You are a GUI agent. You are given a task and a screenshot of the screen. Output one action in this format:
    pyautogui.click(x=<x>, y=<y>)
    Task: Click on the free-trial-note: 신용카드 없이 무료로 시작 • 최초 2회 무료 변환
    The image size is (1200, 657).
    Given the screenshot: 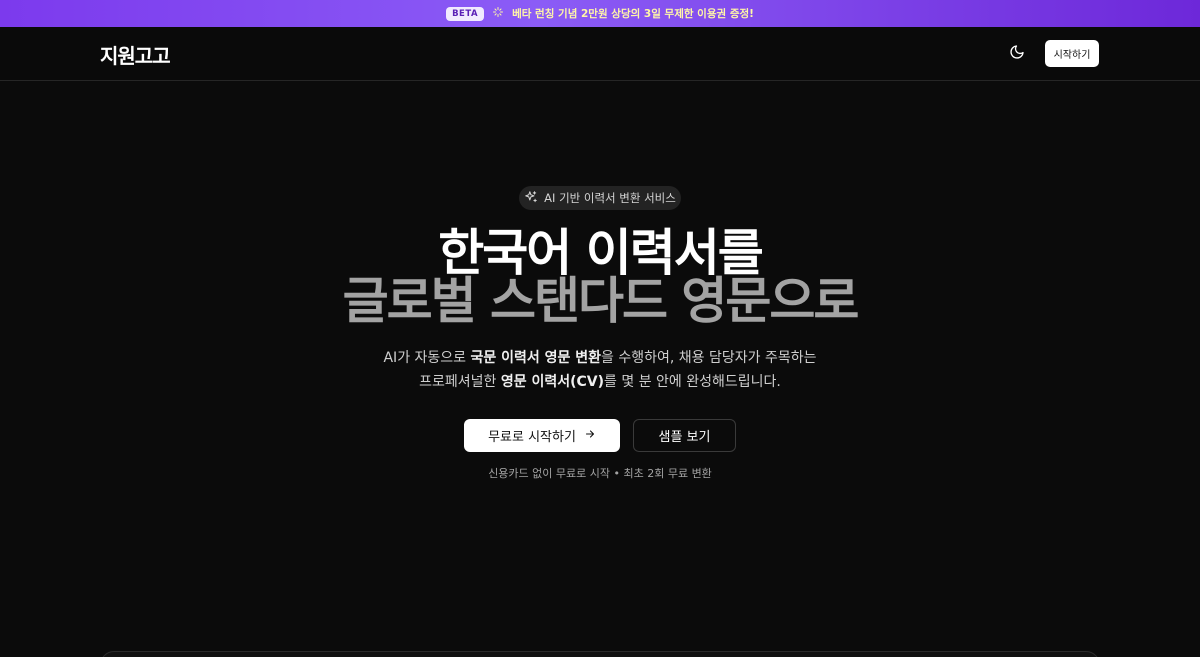 What is the action you would take?
    pyautogui.click(x=600, y=473)
    